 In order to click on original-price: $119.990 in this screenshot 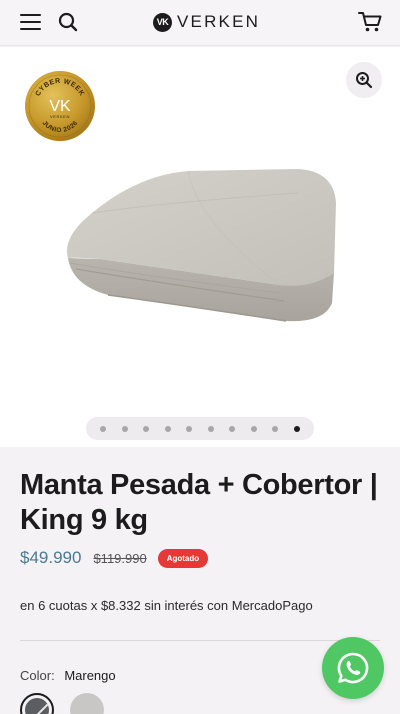, I will do `click(120, 558)`.